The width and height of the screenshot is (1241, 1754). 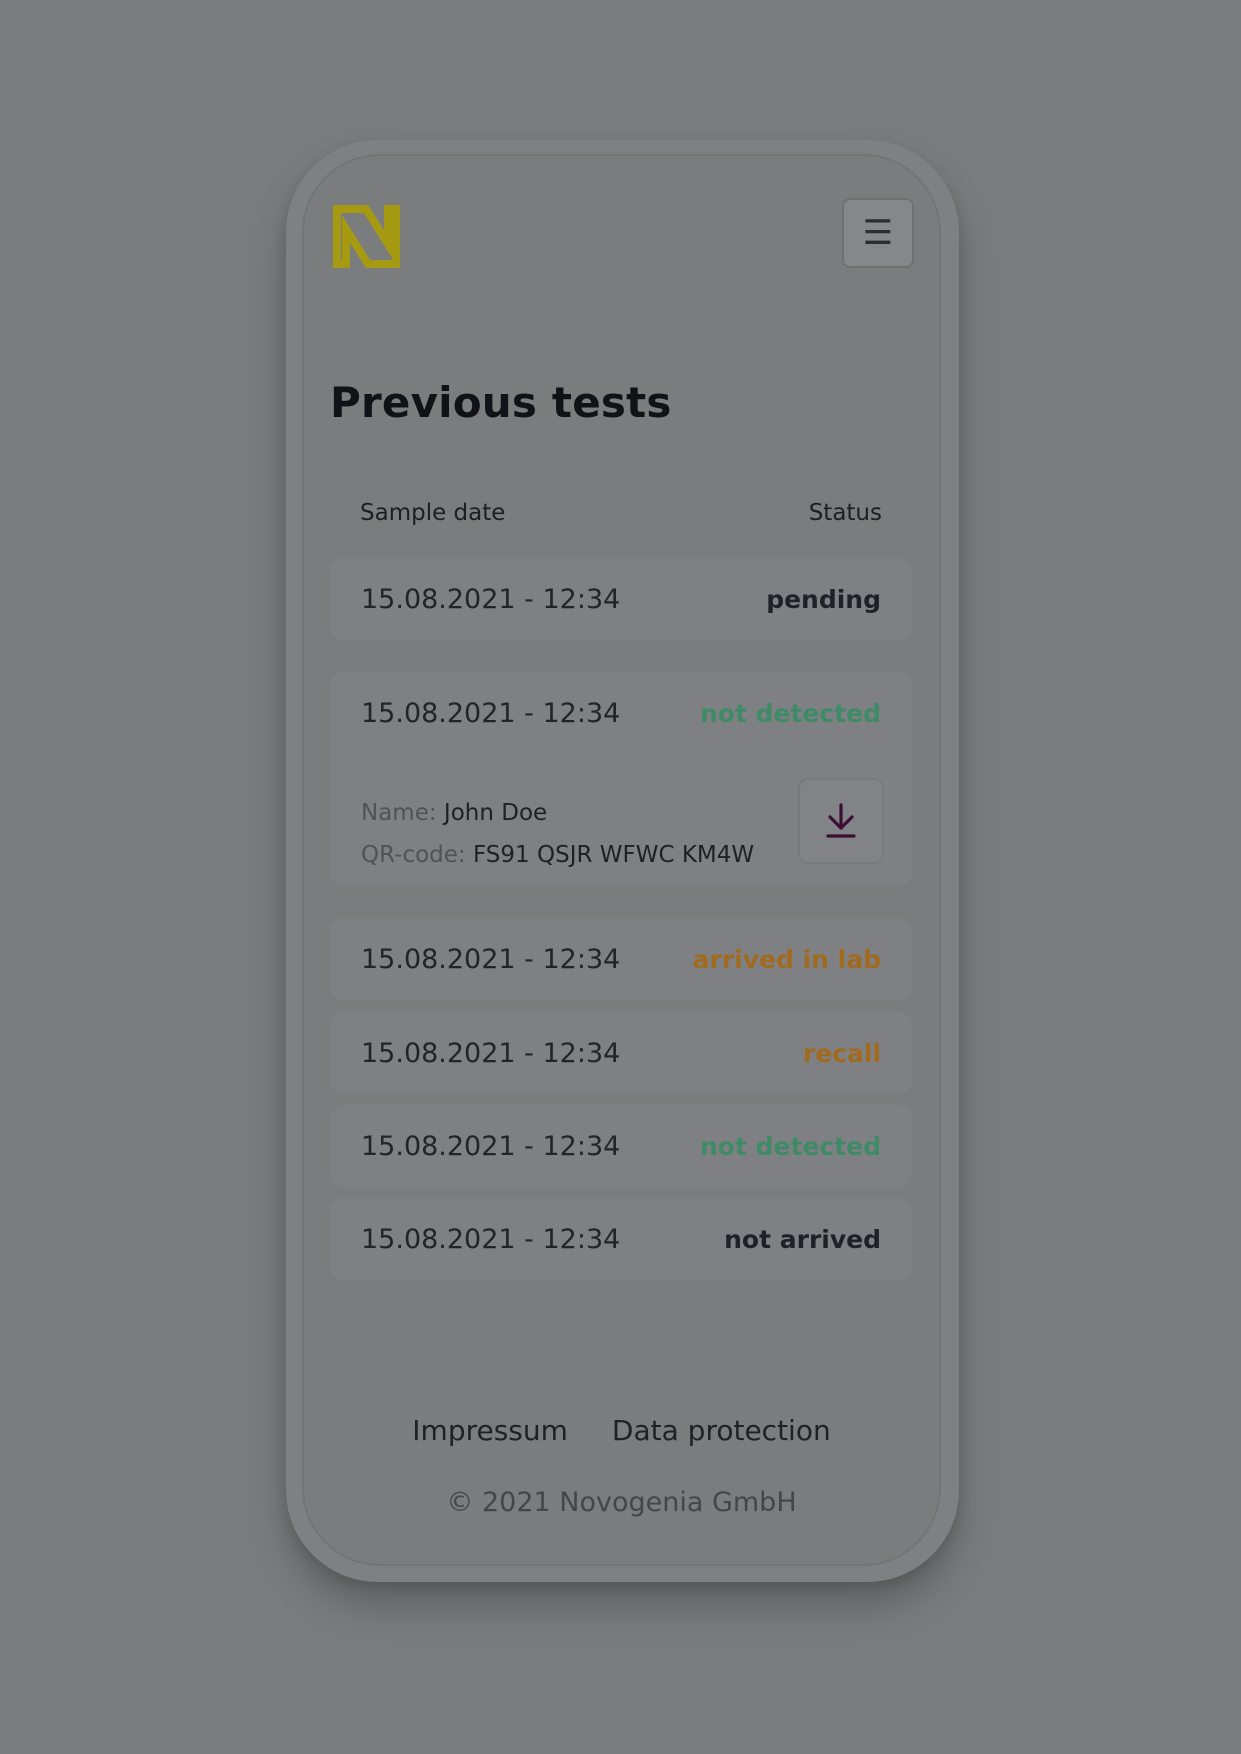 I want to click on download-button, so click(x=841, y=821).